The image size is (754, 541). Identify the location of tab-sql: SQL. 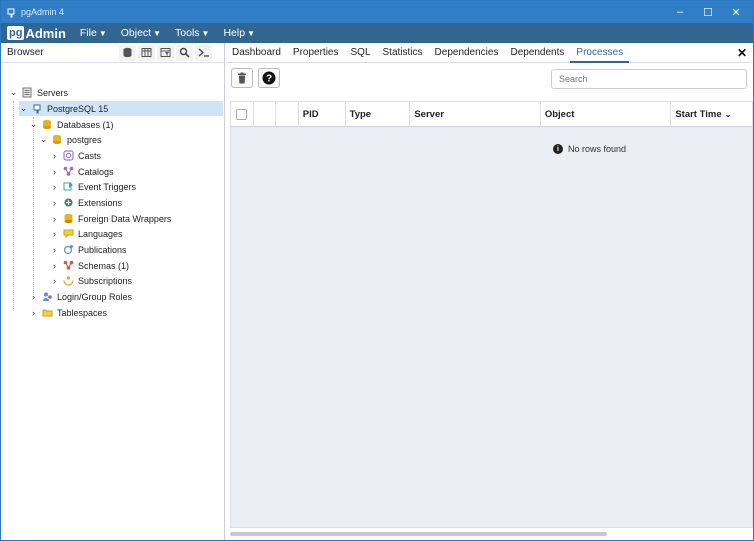
(361, 53).